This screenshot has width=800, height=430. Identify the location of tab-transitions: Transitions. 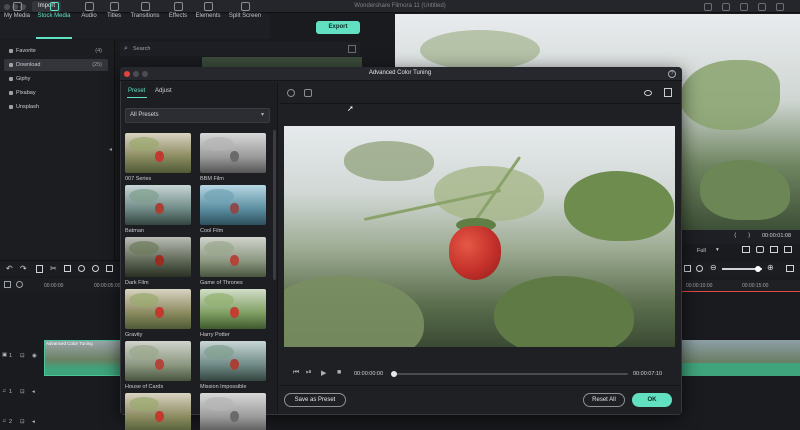
(145, 10).